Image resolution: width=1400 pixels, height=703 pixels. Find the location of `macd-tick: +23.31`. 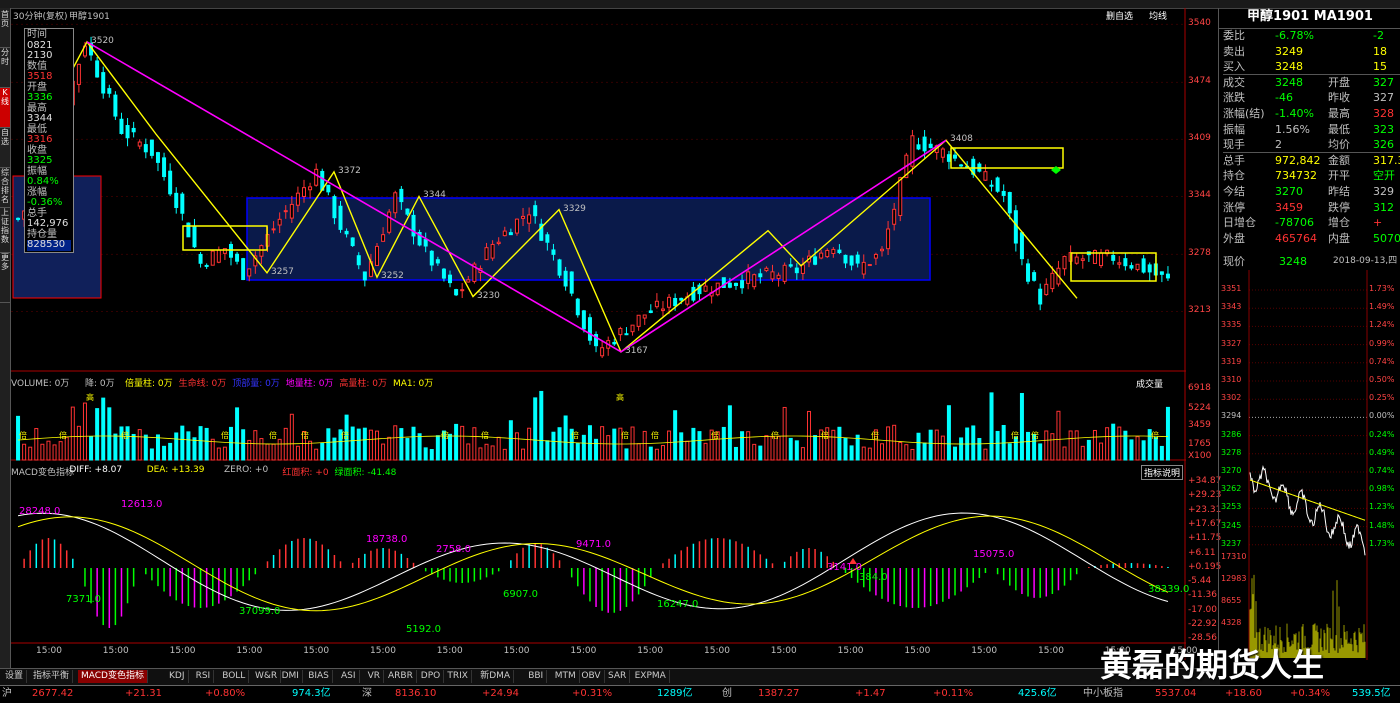

macd-tick: +23.31 is located at coordinates (1205, 509).